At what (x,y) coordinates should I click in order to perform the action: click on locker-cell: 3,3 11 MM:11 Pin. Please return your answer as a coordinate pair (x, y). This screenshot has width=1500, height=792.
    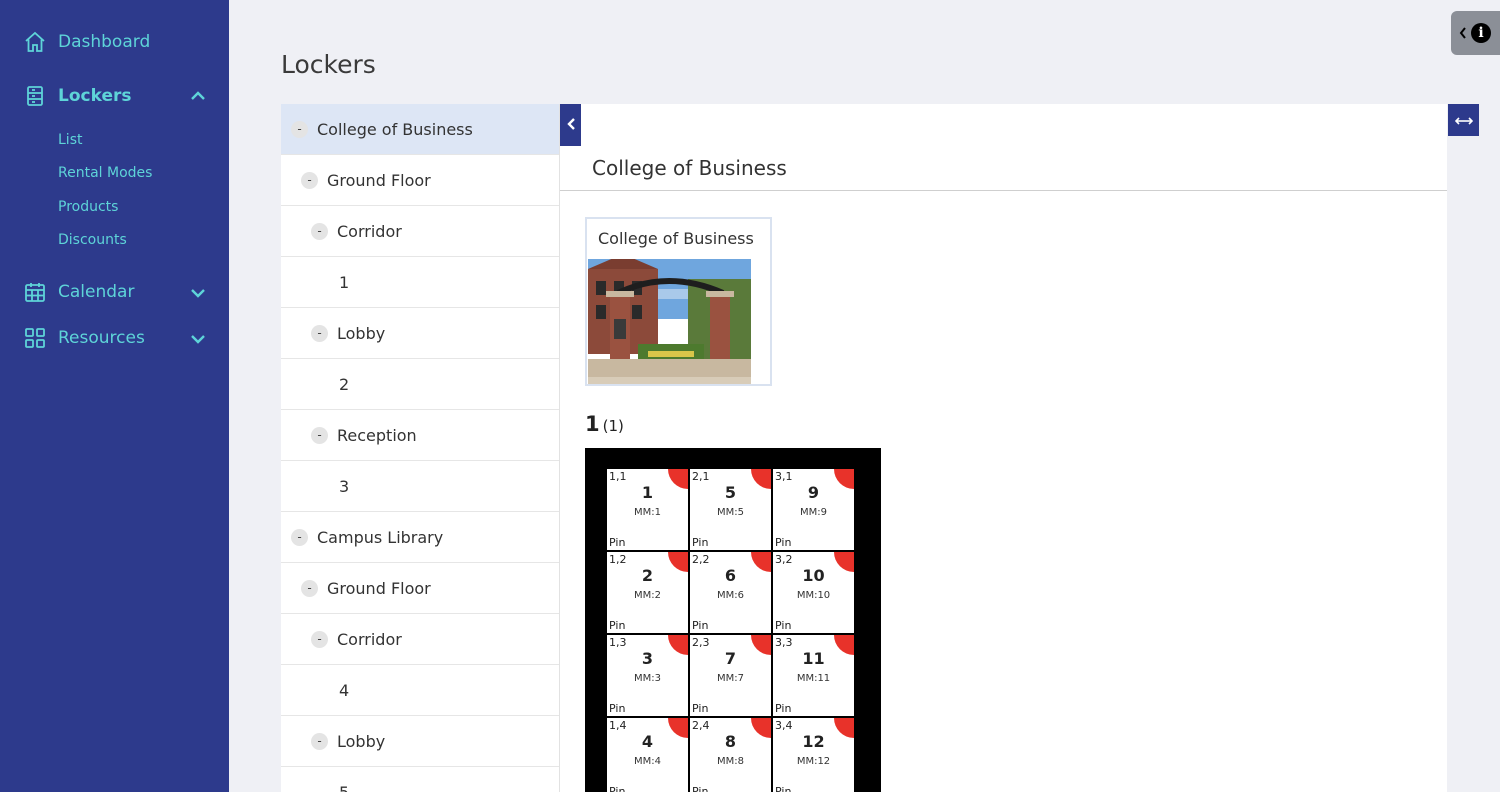
    Looking at the image, I should click on (813, 675).